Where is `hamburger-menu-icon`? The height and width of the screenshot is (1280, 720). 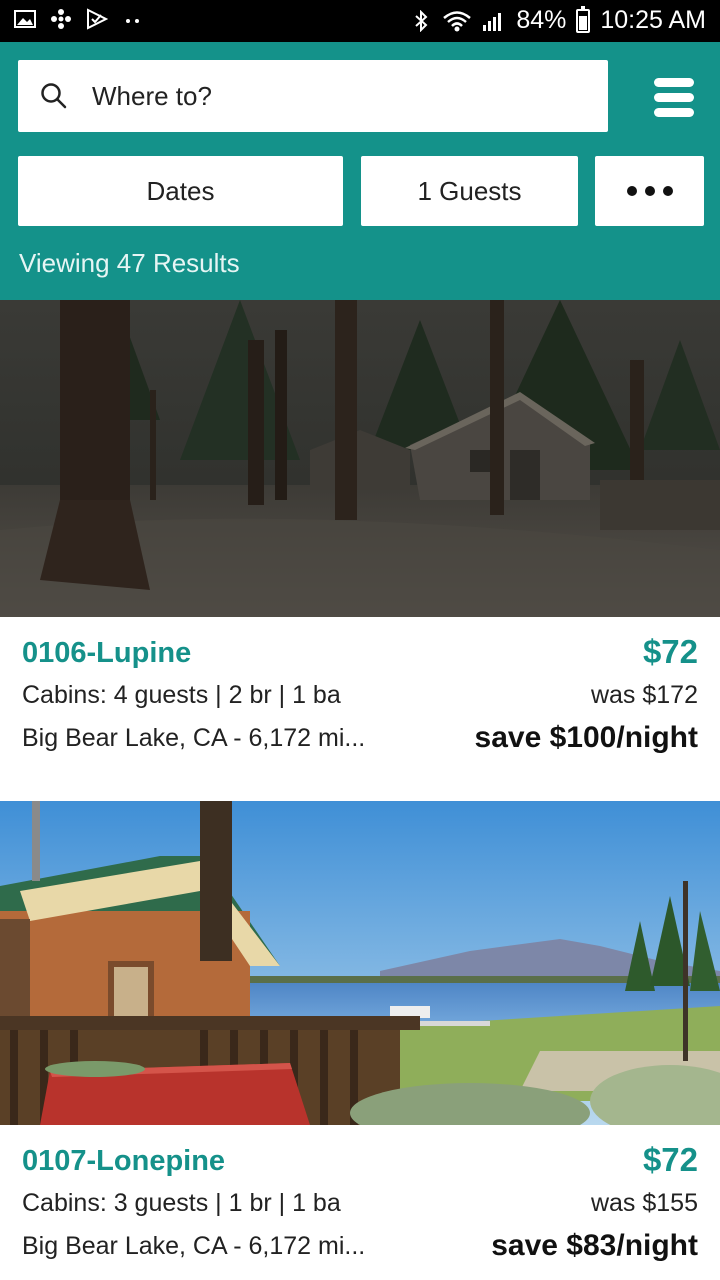
hamburger-menu-icon is located at coordinates (675, 98).